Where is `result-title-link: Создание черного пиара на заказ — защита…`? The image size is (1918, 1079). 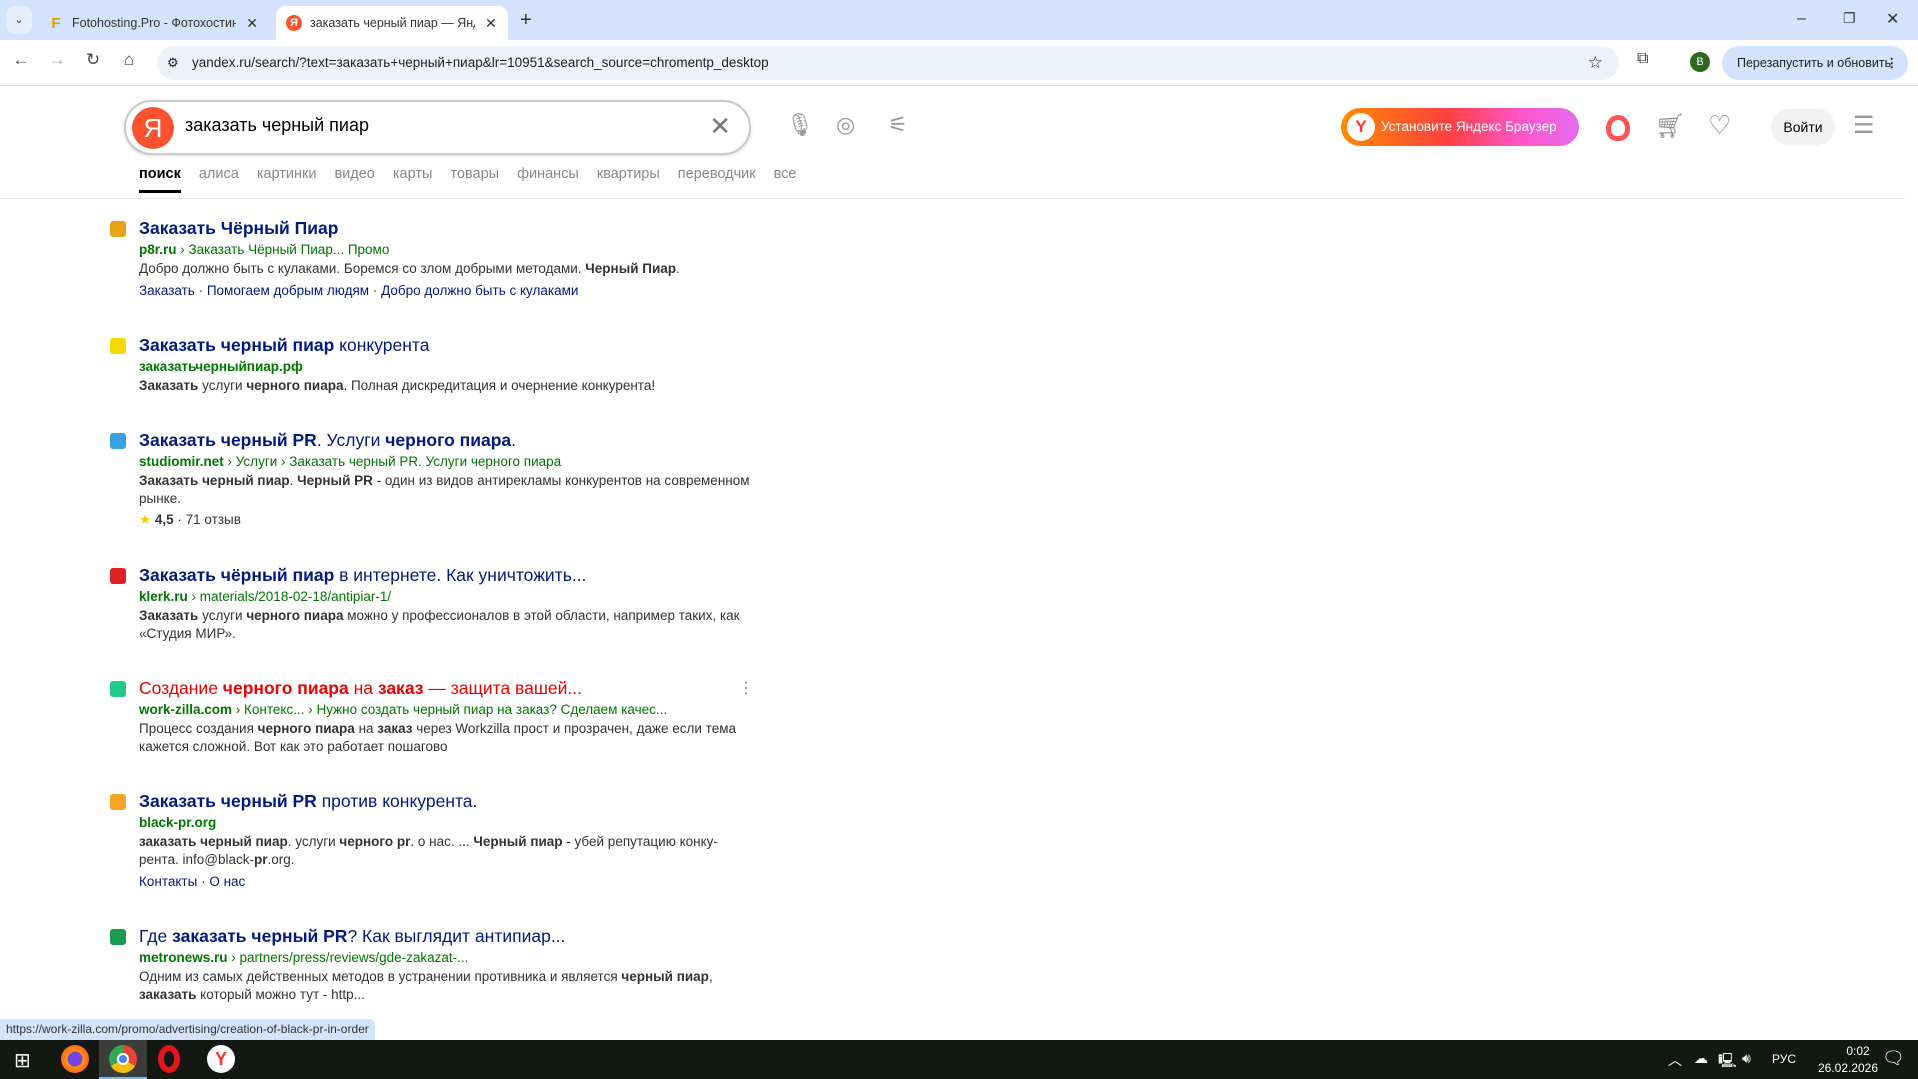
result-title-link: Создание черного пиара на заказ — защита… is located at coordinates (444, 688).